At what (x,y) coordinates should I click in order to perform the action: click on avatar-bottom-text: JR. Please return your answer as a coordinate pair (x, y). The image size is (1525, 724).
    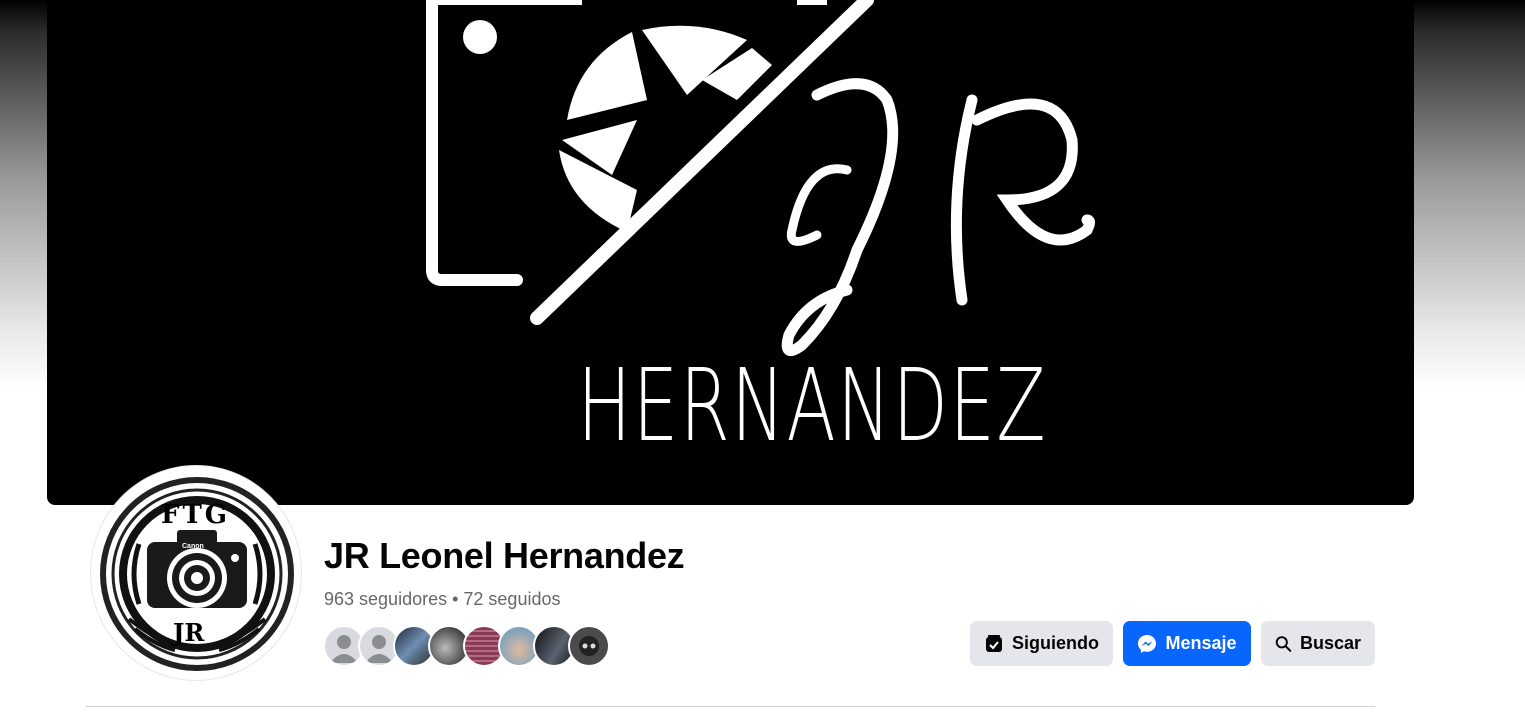
    Looking at the image, I should click on (189, 632).